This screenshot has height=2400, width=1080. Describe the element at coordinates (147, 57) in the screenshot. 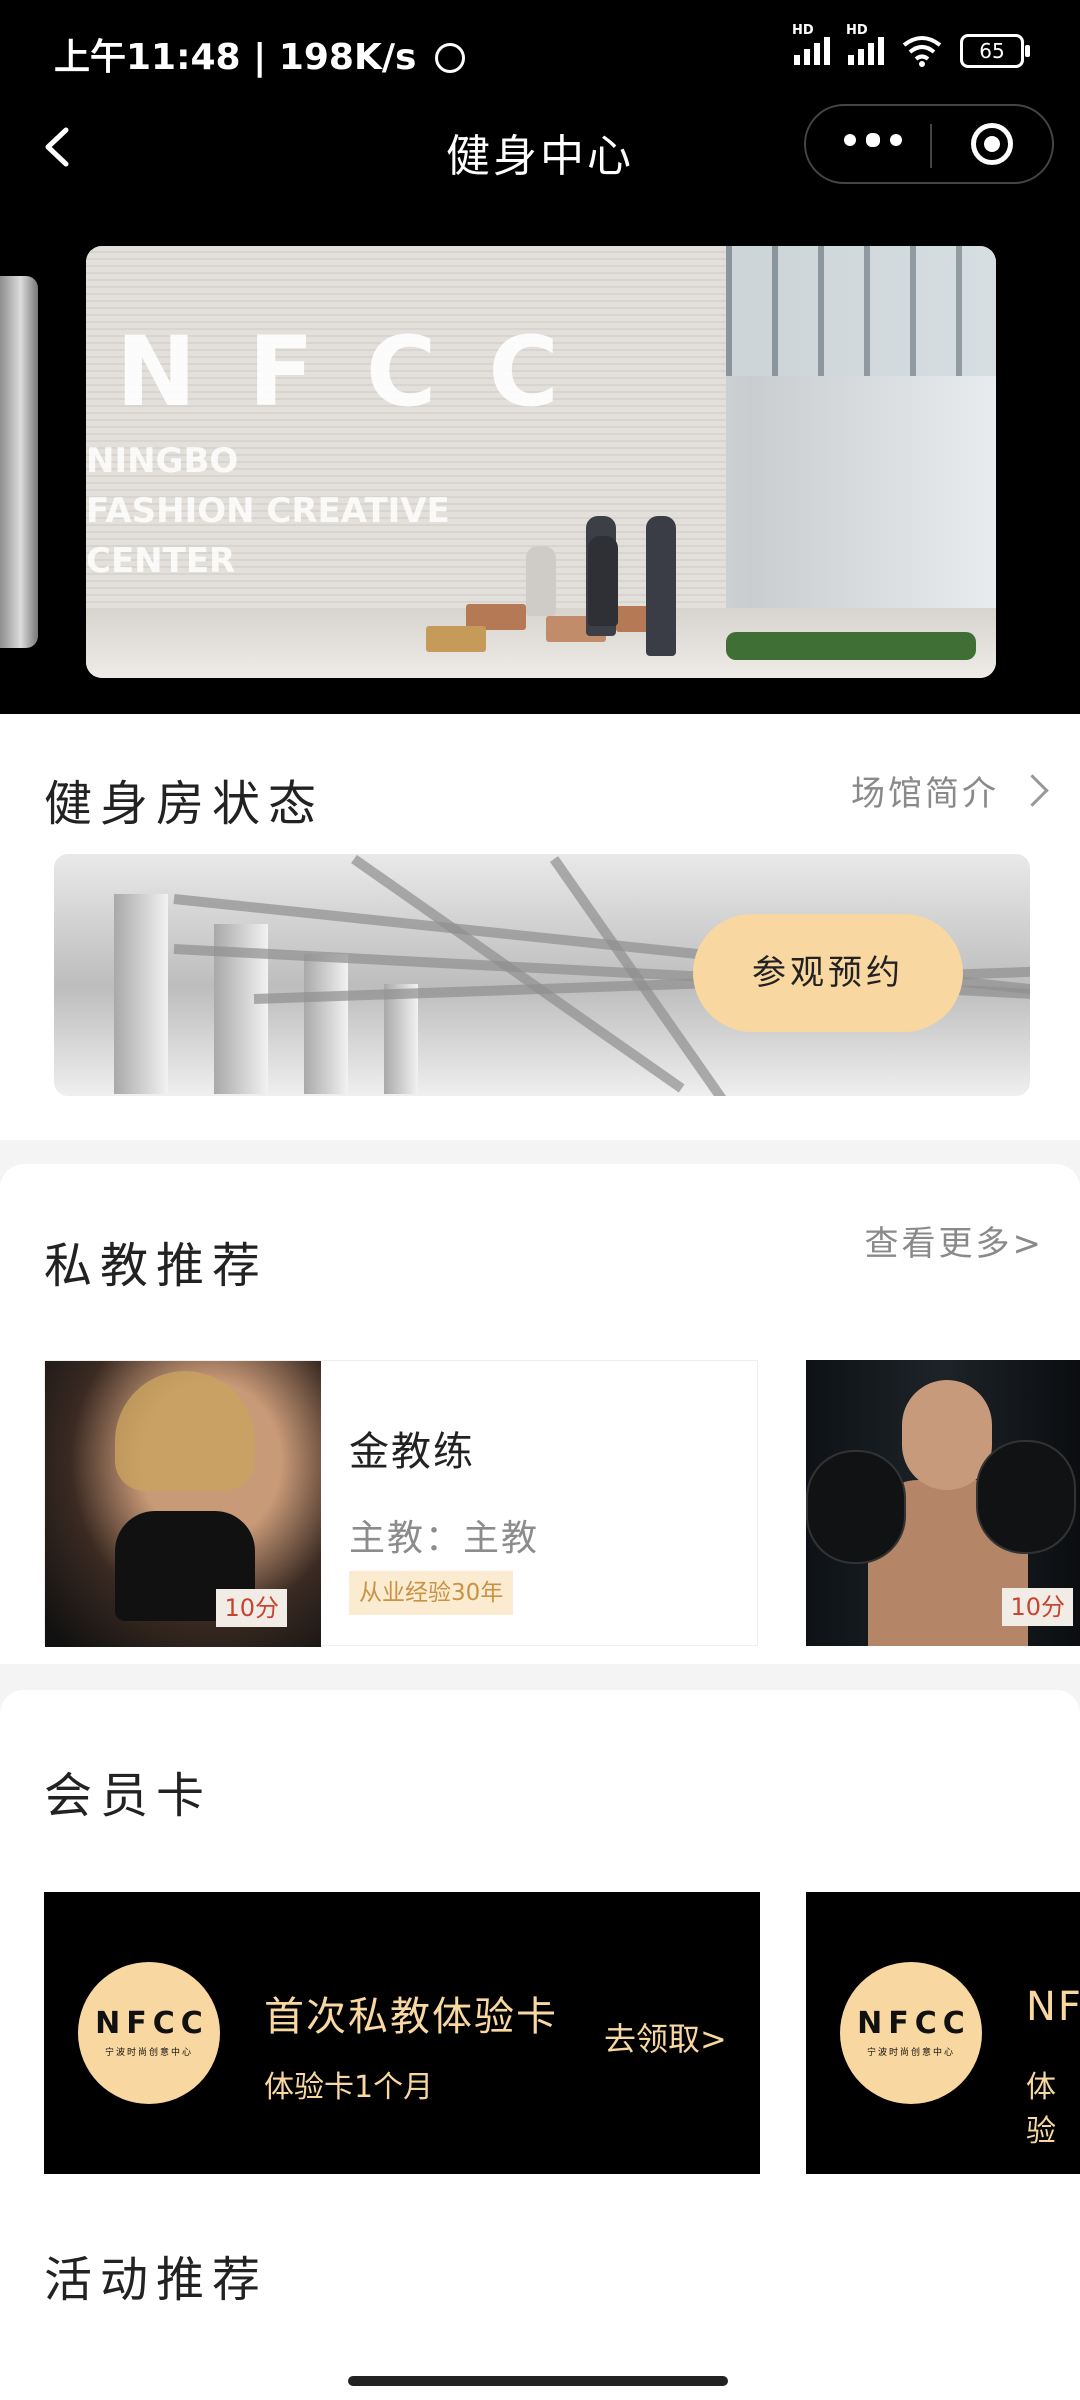

I see `status-time: 上午11:48` at that location.